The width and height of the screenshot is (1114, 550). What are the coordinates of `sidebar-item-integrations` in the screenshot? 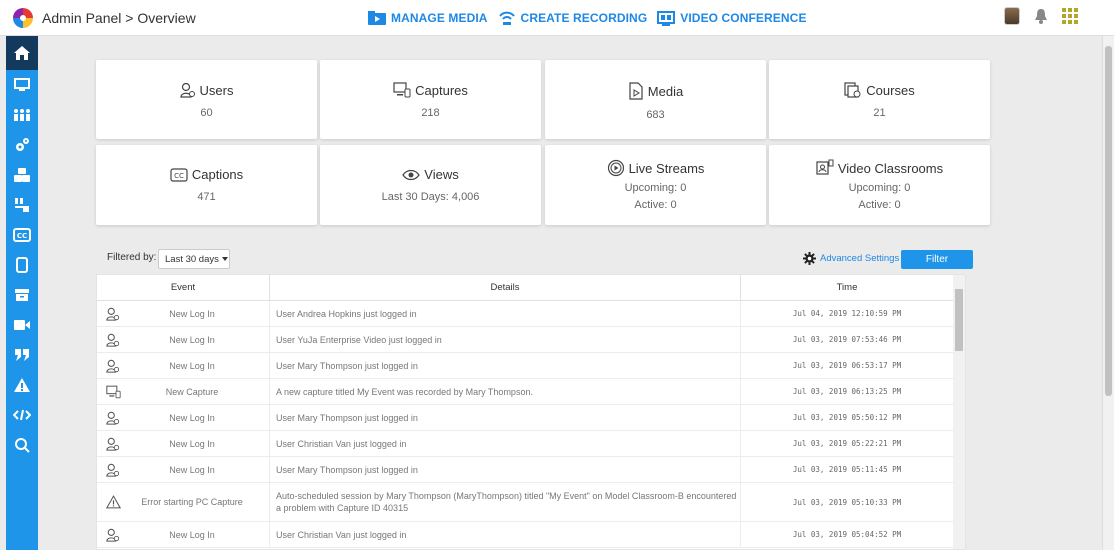 It's located at (22, 175).